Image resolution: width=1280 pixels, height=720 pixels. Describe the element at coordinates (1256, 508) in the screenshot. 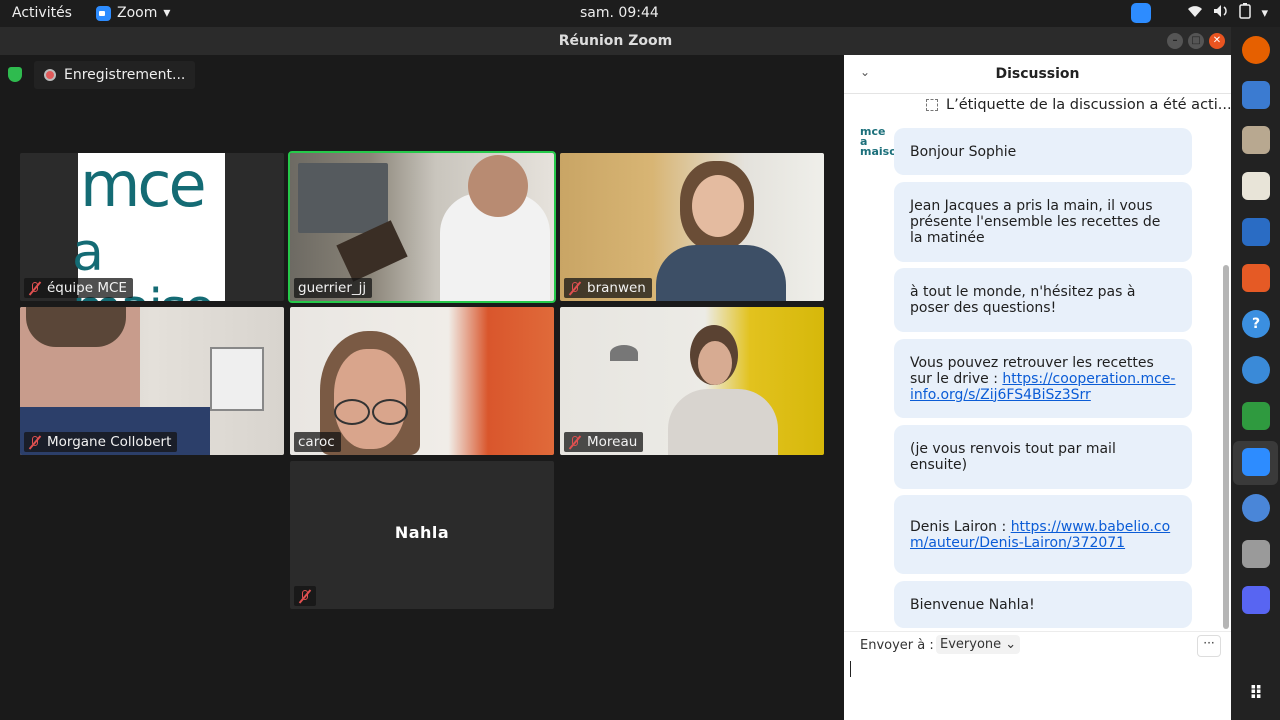

I see `chromium-icon` at that location.